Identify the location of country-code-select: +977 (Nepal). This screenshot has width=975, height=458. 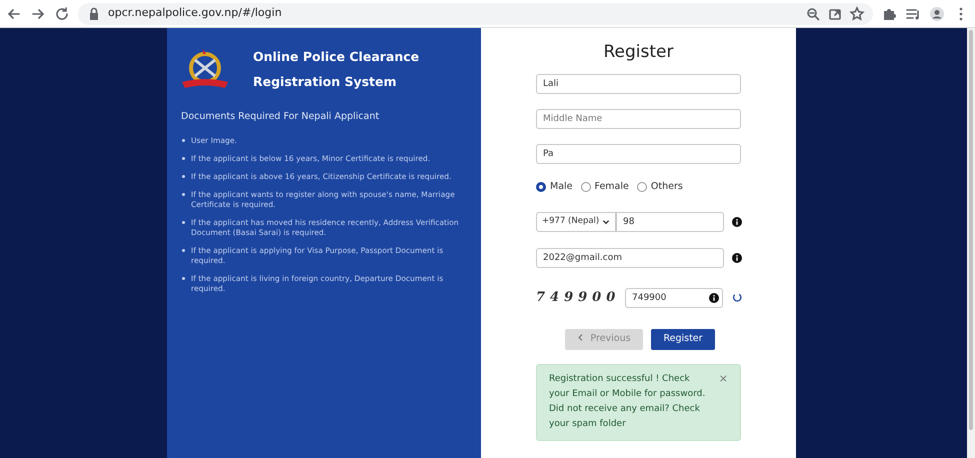
(576, 222).